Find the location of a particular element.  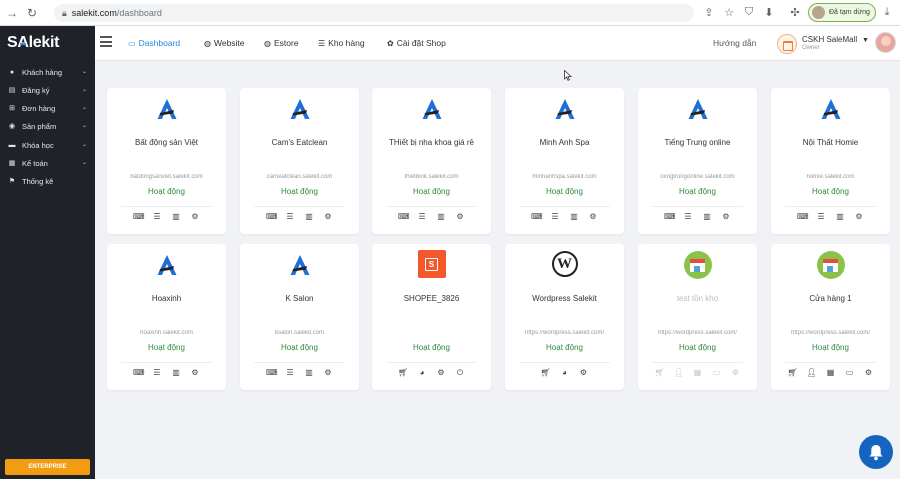

shop-domain: batdongsanviet.salekit.com is located at coordinates (166, 177).